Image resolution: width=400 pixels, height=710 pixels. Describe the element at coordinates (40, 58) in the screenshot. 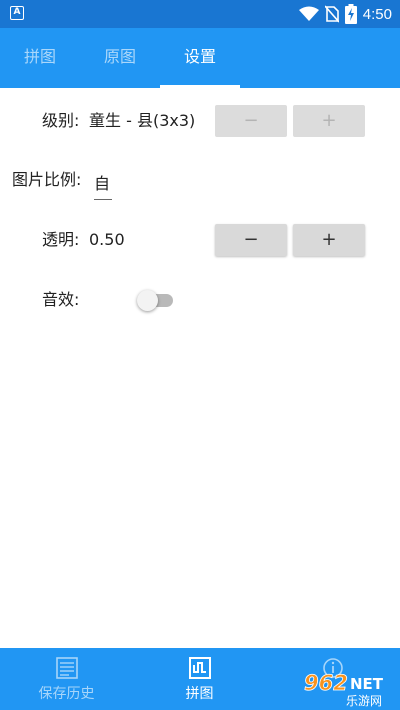

I see `tab-puzzle: 拼图` at that location.